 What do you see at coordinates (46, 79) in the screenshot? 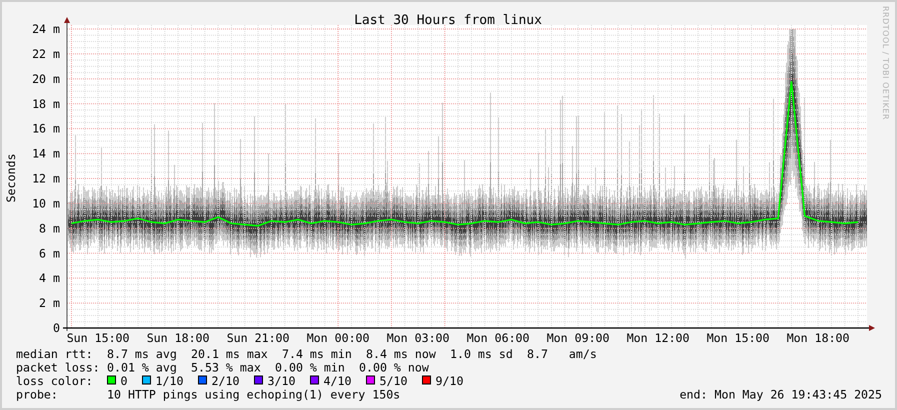
I see `y-tick-label: 20 m` at bounding box center [46, 79].